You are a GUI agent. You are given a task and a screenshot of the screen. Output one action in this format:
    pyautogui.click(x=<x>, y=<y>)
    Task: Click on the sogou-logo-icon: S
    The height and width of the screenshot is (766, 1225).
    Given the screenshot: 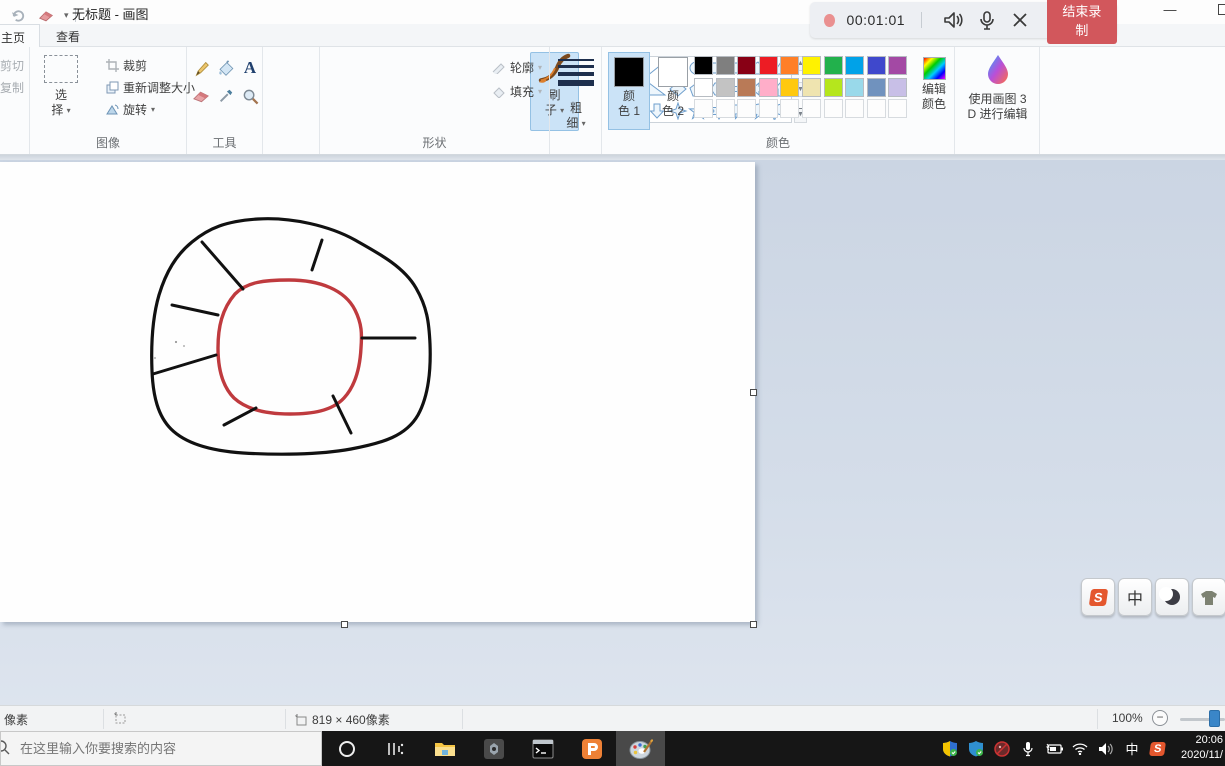 What is the action you would take?
    pyautogui.click(x=1098, y=597)
    